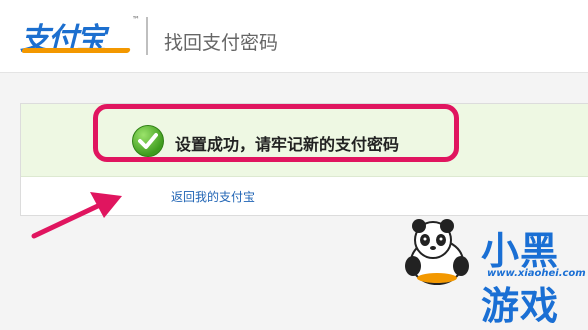  I want to click on page-title: 找回支付密码, so click(221, 43).